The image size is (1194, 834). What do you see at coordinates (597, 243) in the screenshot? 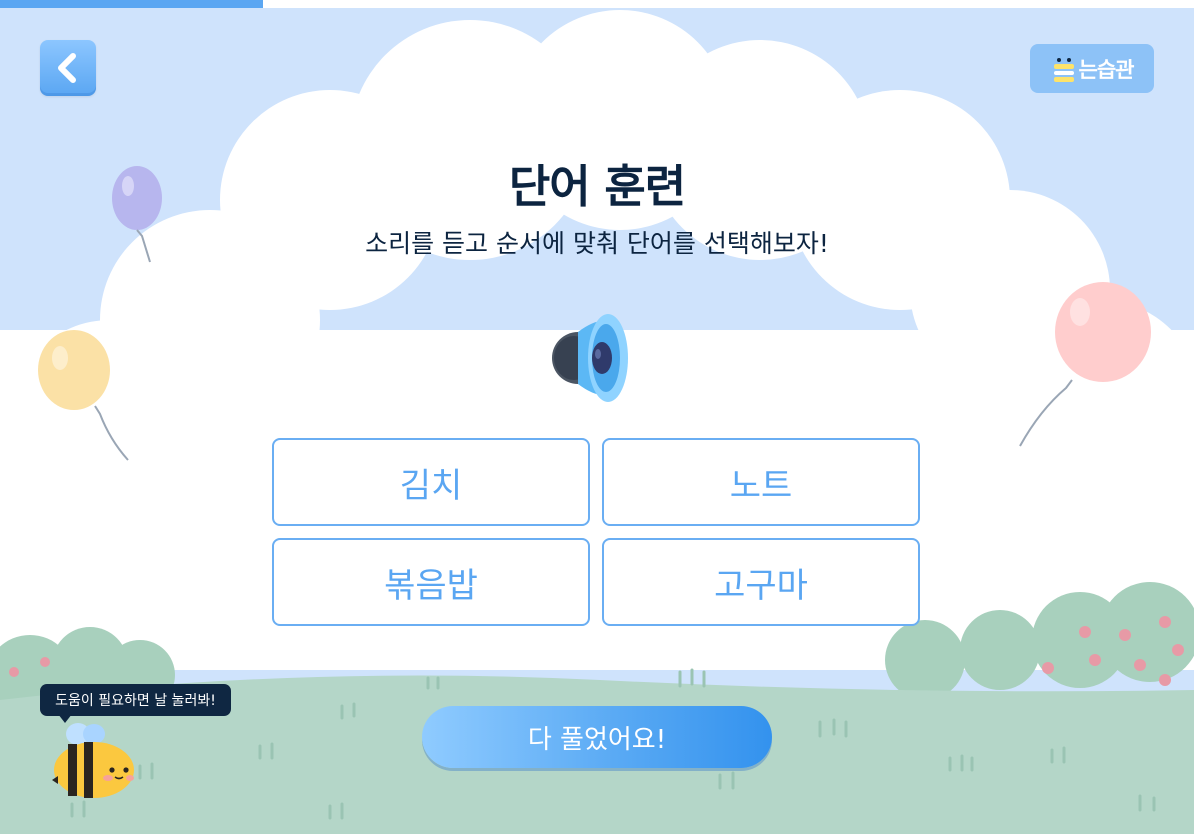
I see `page-subtitle: 소리를 듣고 순서에 맞춰 단어를 선택해보자!` at bounding box center [597, 243].